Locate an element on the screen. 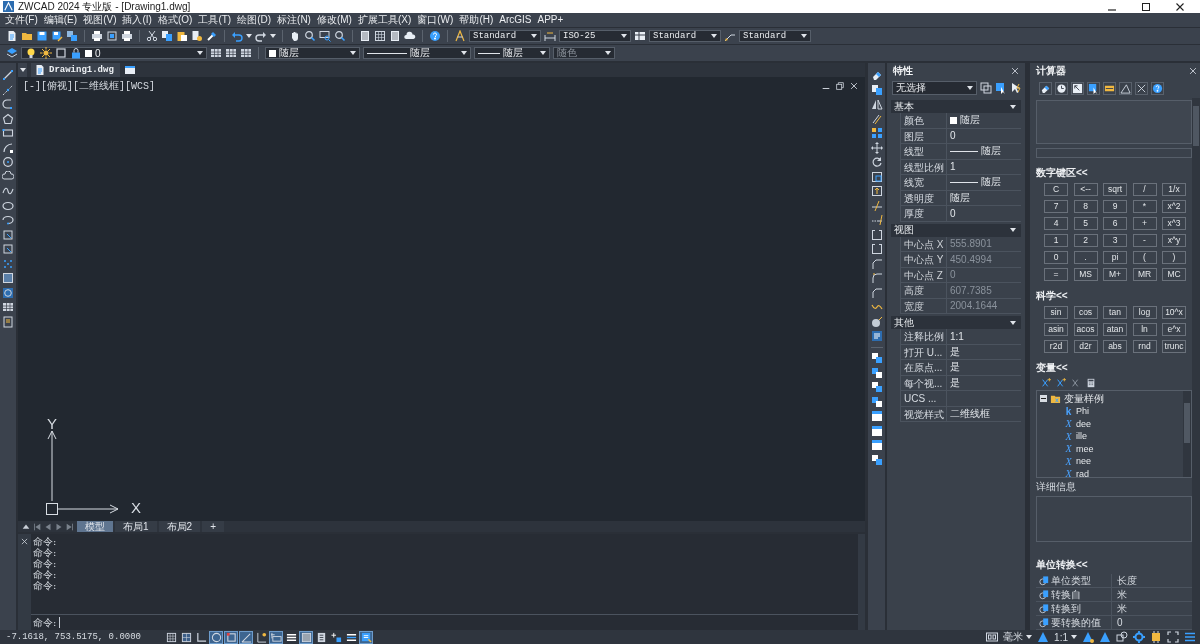  calculator-key: 7 is located at coordinates (1056, 207).